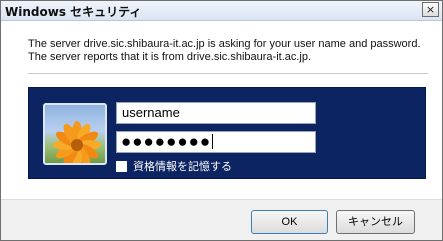 The height and width of the screenshot is (241, 443). I want to click on divider, so click(228, 73).